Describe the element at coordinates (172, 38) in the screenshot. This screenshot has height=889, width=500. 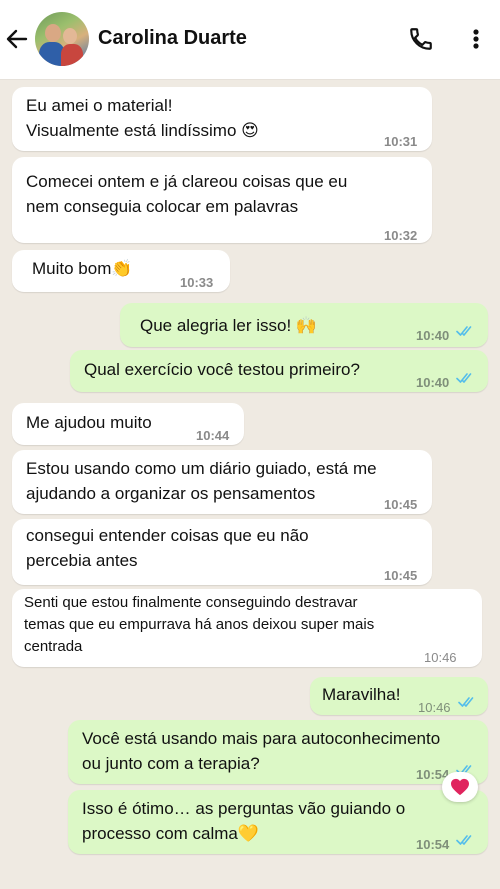
I see `contact-name: Carolina Duarte` at that location.